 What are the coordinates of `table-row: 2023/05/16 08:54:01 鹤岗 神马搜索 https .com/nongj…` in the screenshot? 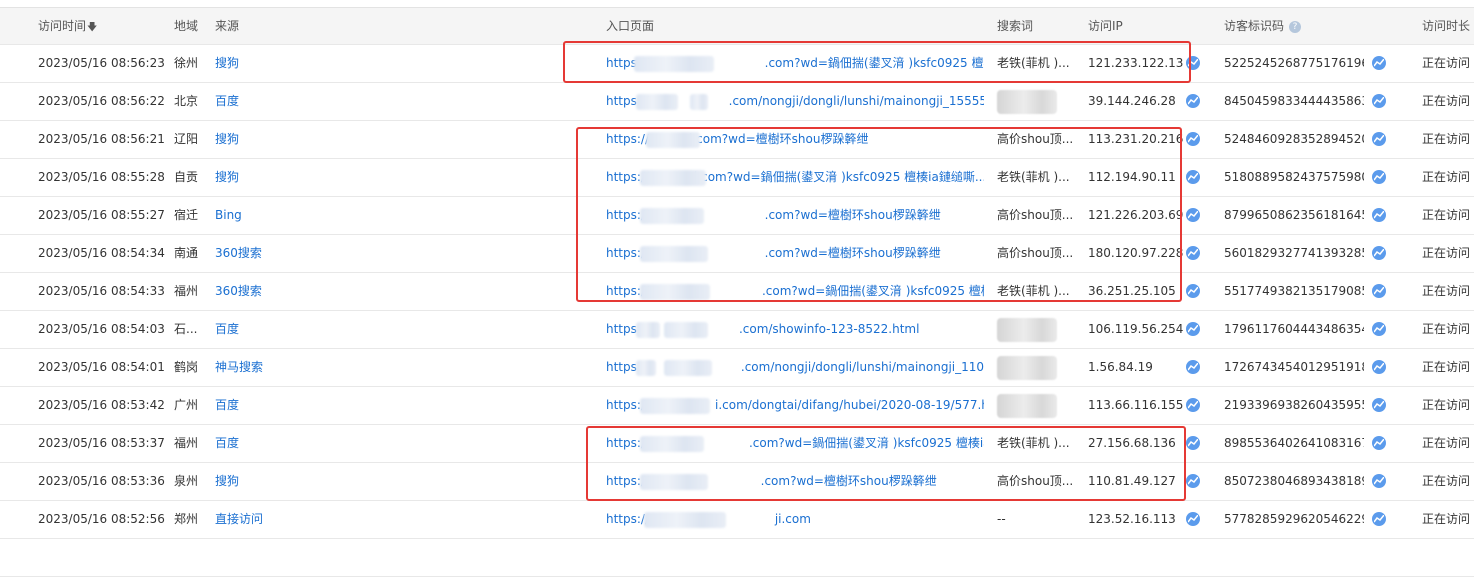 It's located at (737, 368).